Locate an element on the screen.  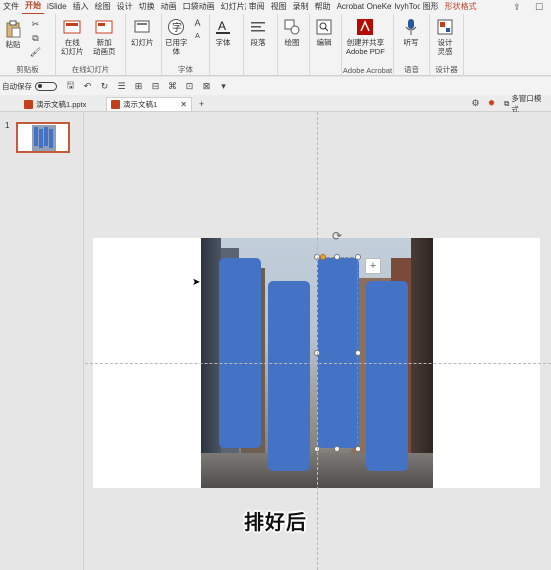
dictate-button: 听写 is located at coordinates (411, 32).